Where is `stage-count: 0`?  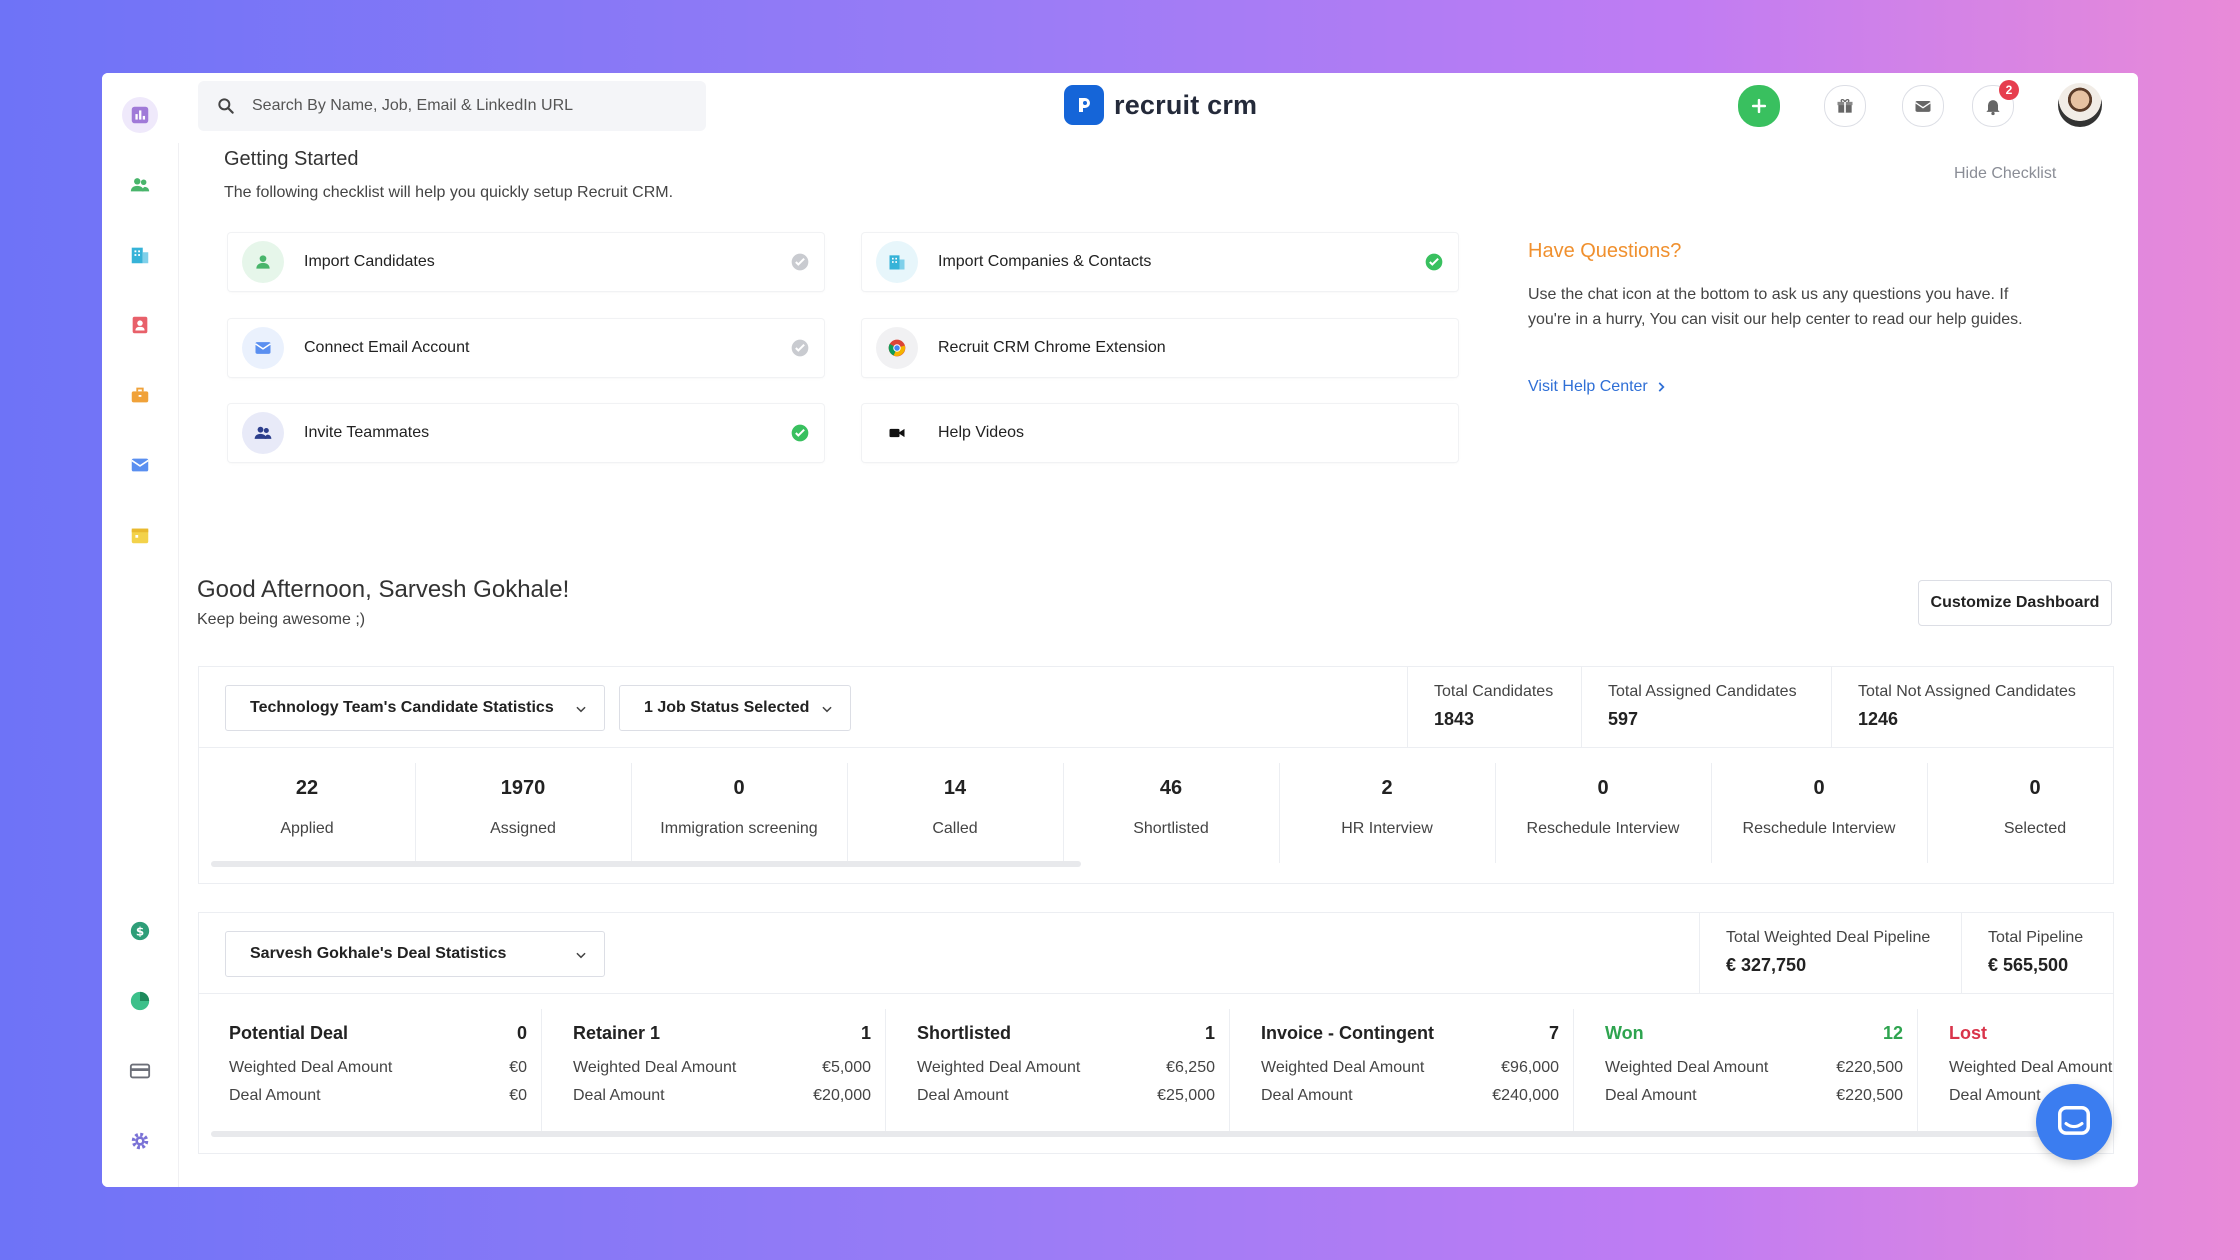 stage-count: 0 is located at coordinates (2035, 788).